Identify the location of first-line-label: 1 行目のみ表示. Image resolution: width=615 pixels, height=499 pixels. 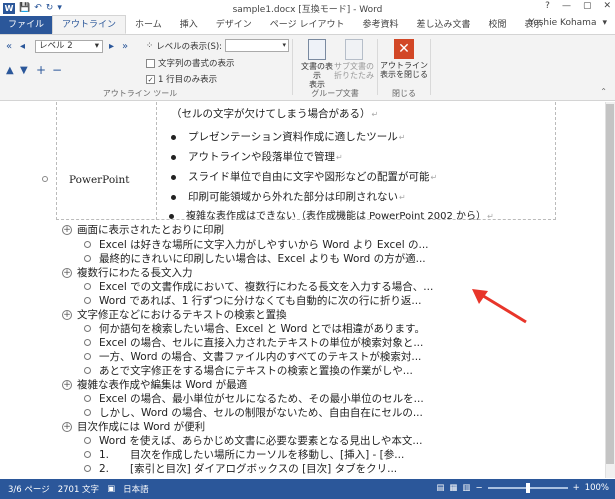
(188, 80).